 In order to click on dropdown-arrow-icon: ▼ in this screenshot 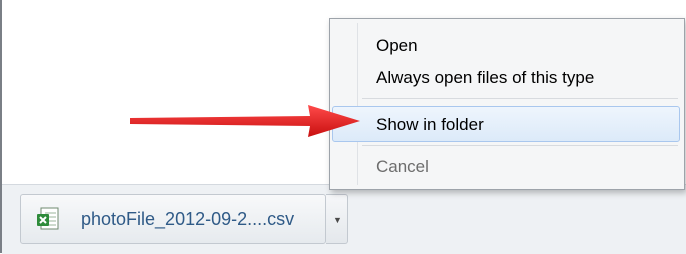, I will do `click(337, 220)`.